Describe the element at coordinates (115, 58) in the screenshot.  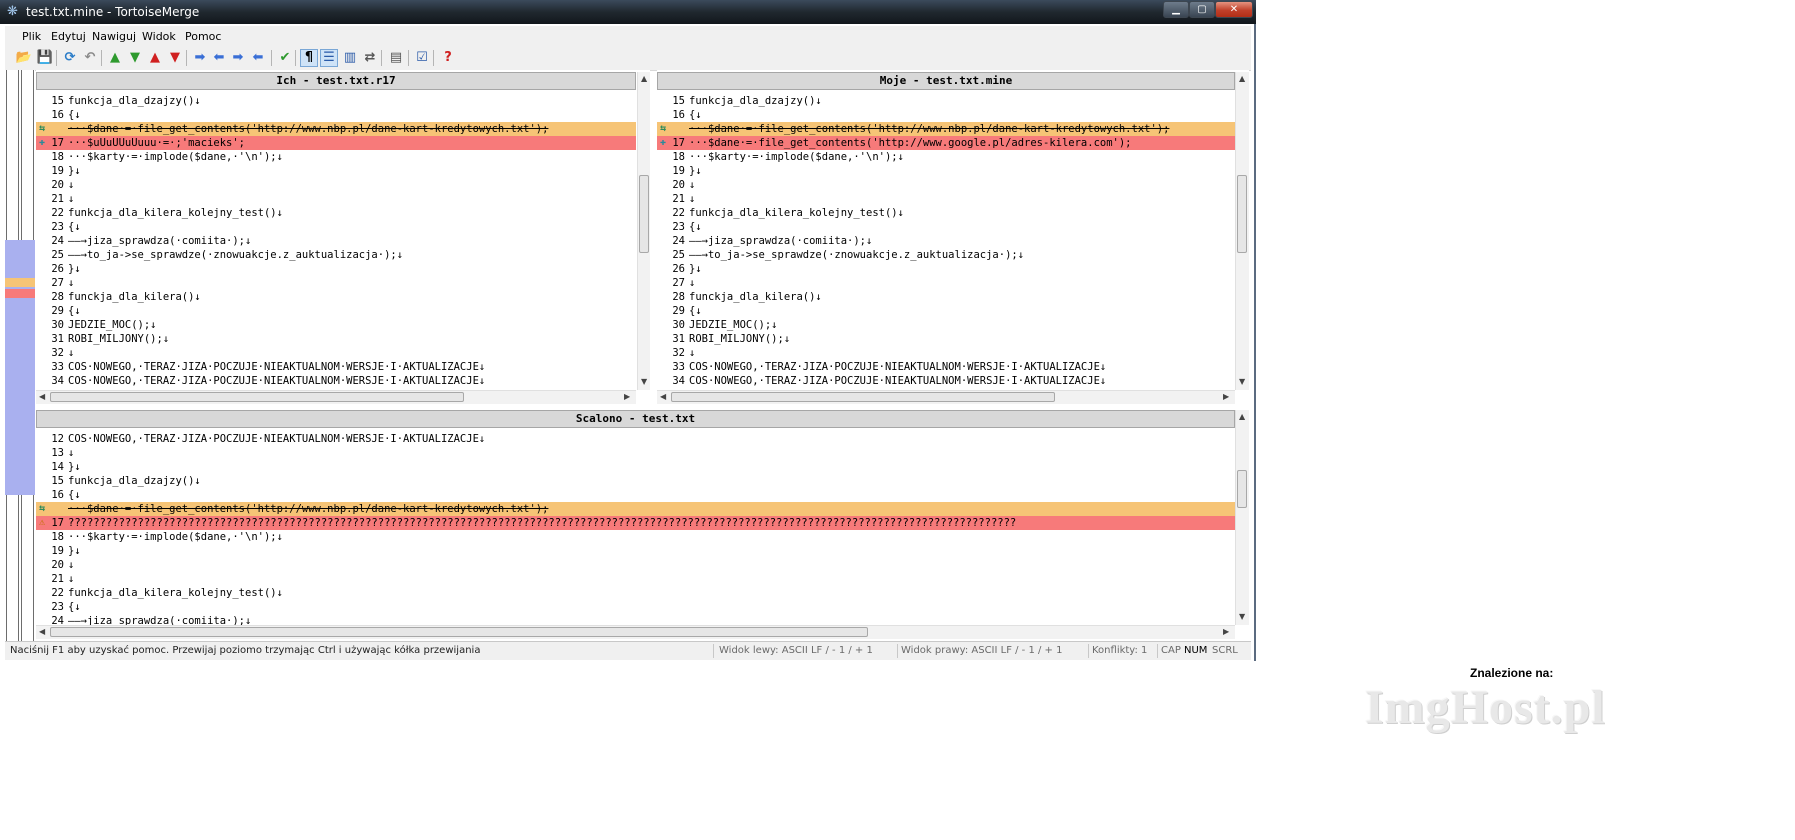
I see `next-diff-icon: ▲` at that location.